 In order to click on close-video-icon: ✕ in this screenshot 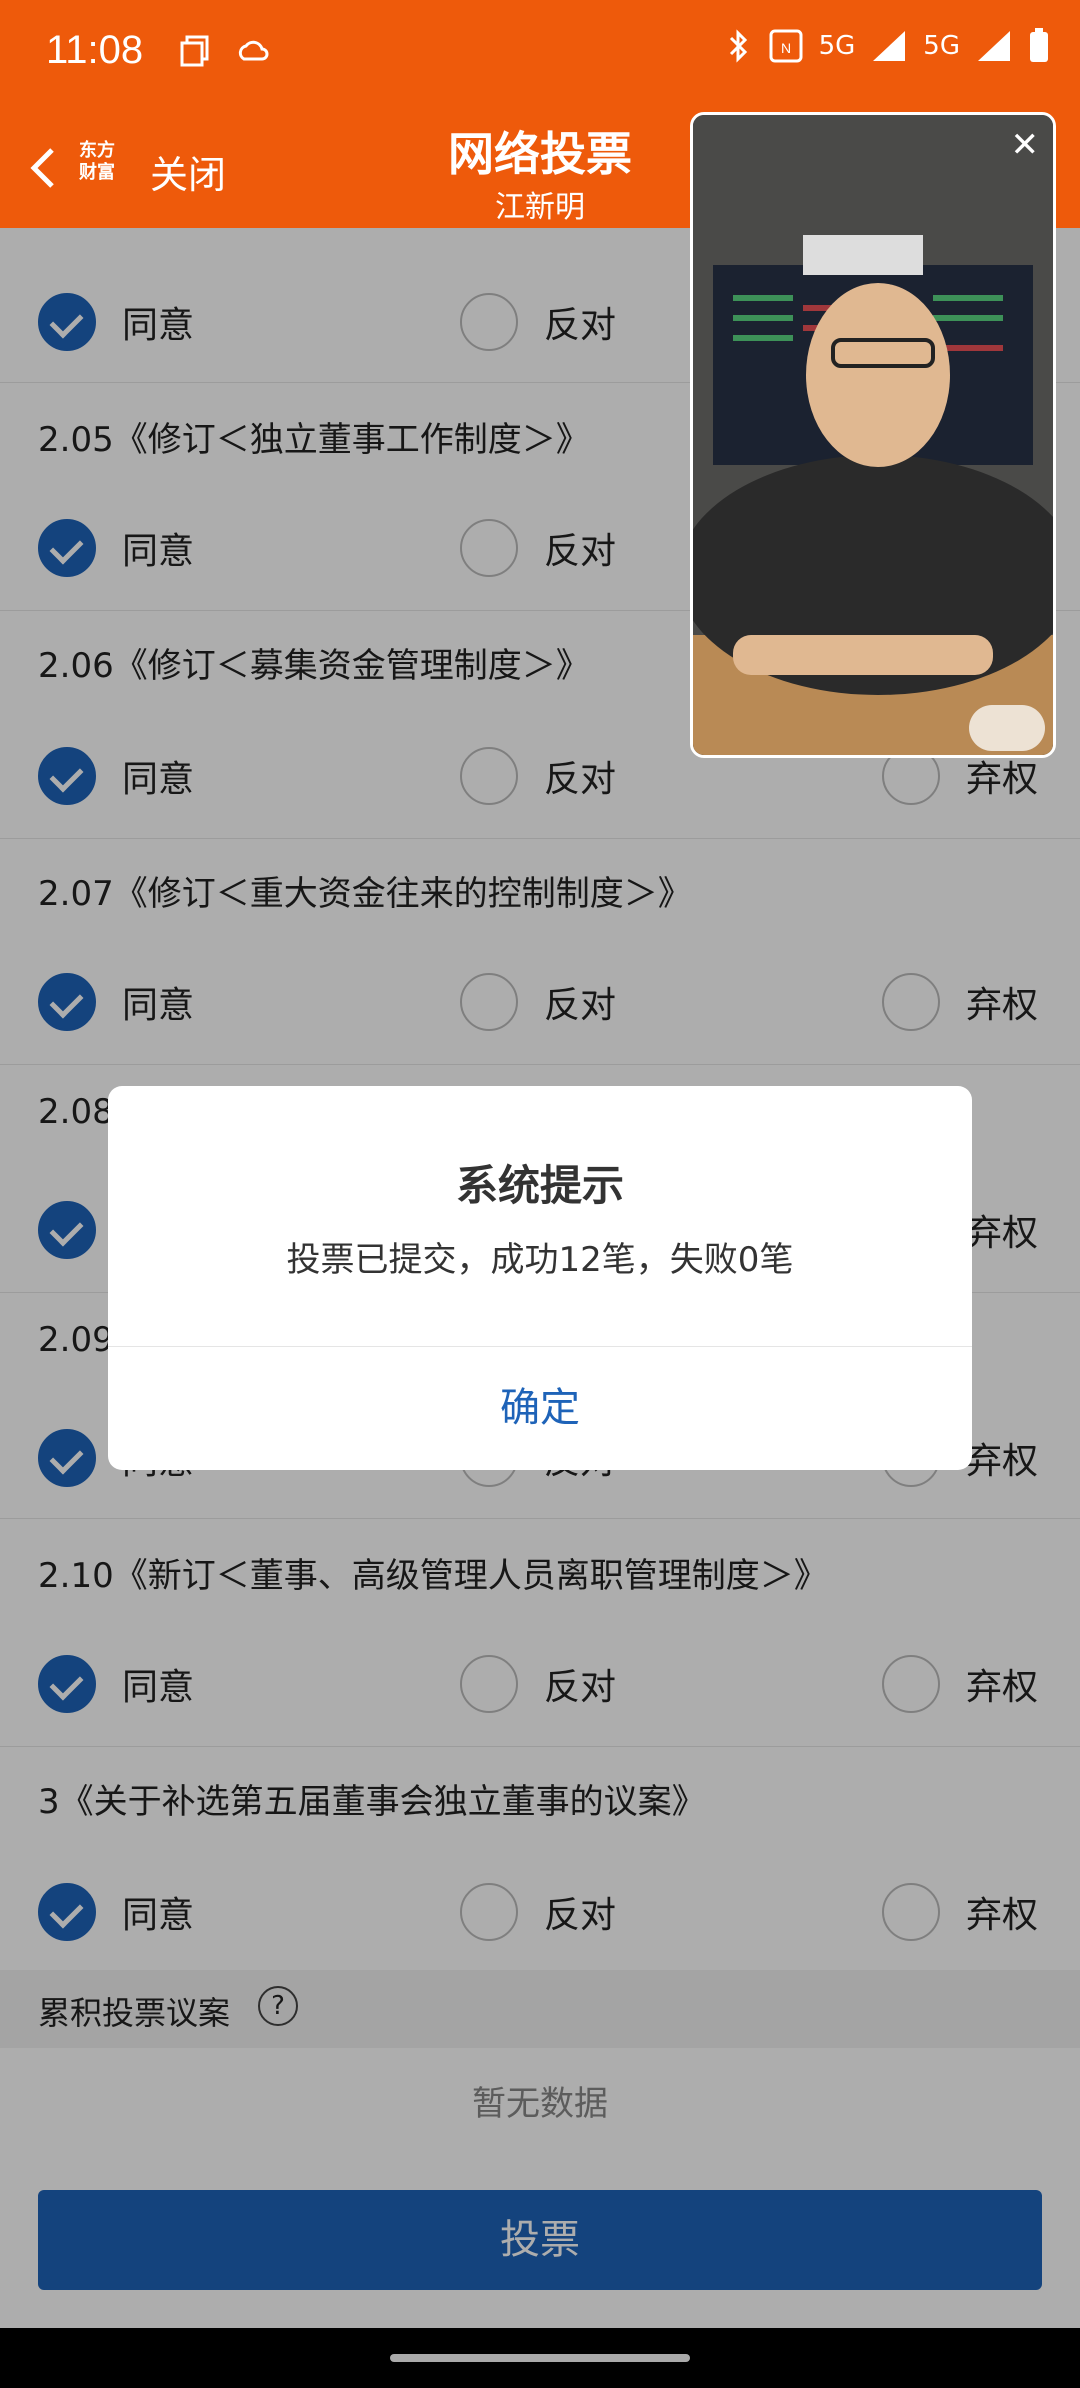, I will do `click(1025, 145)`.